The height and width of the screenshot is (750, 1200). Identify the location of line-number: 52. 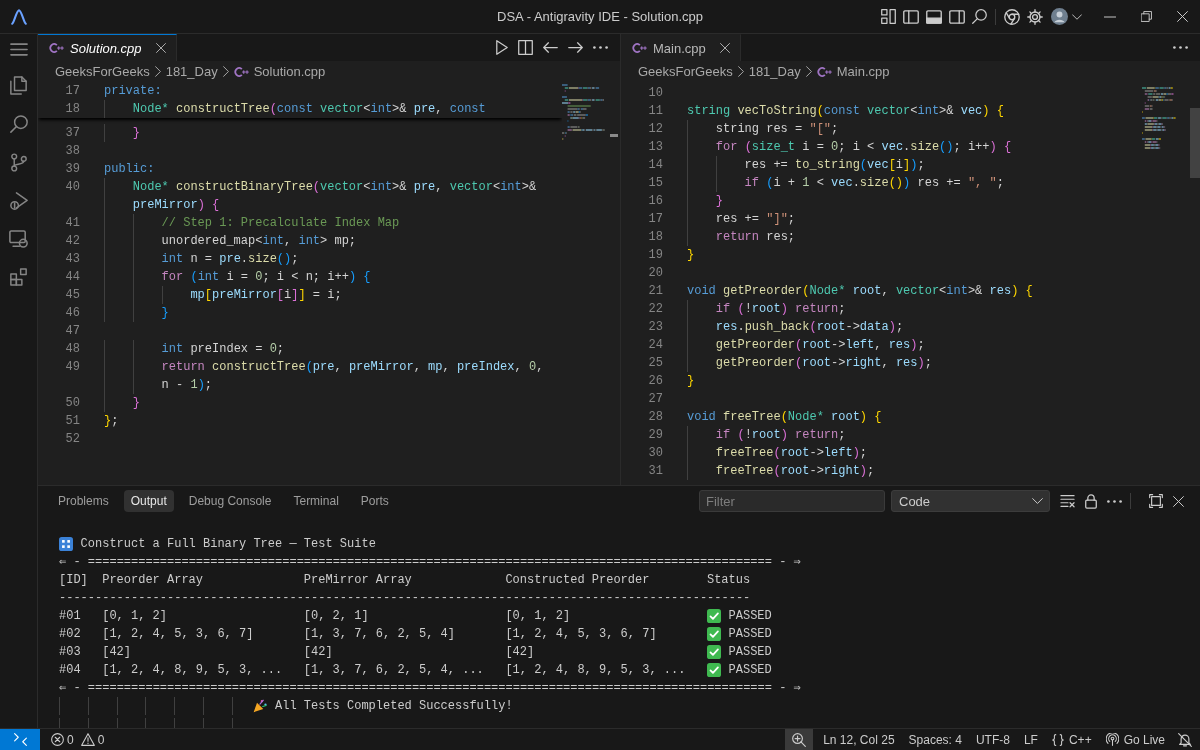
(72, 439).